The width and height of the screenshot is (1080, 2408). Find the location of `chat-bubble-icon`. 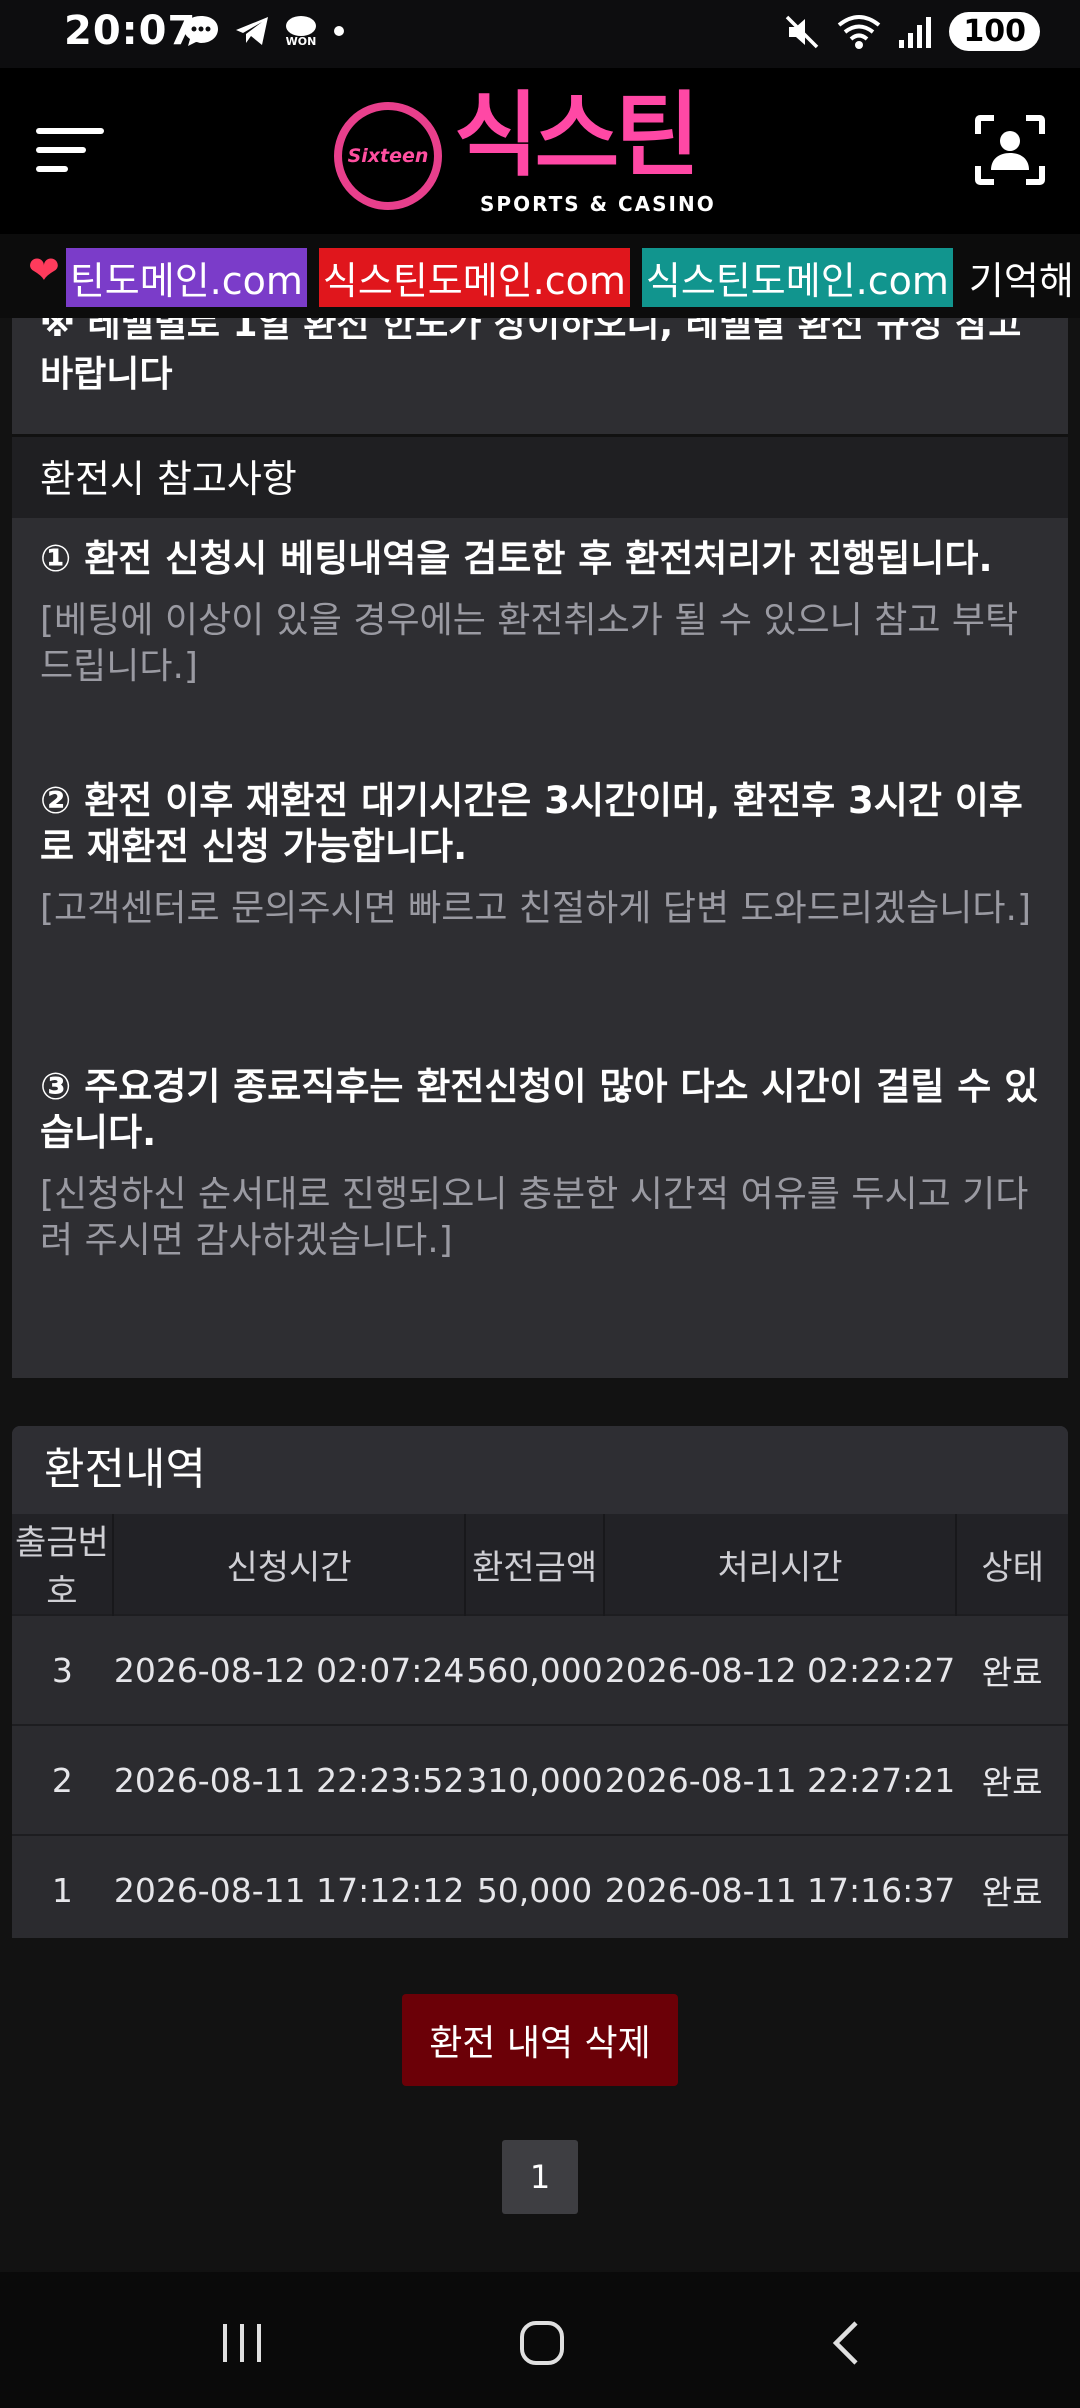

chat-bubble-icon is located at coordinates (201, 31).